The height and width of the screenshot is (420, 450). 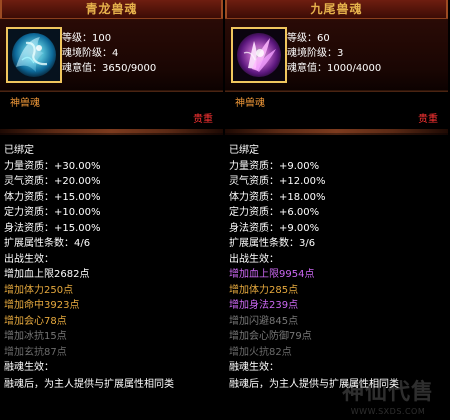 I want to click on battle-effect-line: 增加体力285点, so click(x=264, y=290).